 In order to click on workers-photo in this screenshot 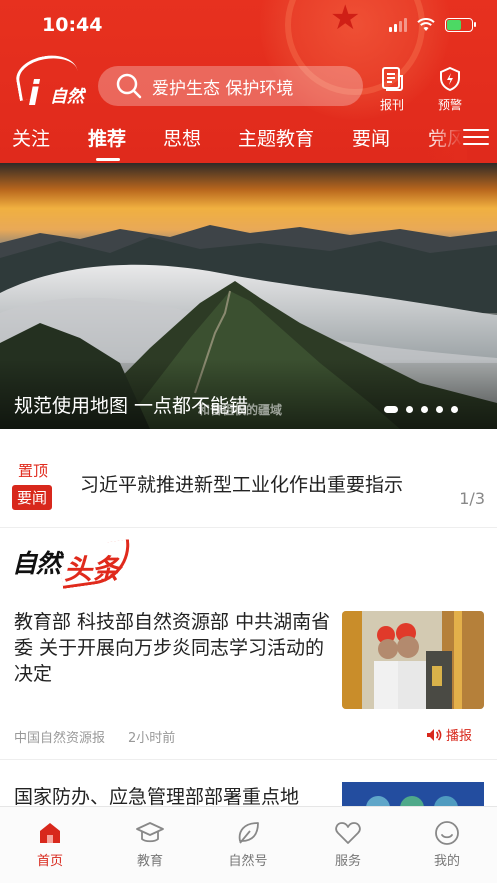, I will do `click(413, 660)`.